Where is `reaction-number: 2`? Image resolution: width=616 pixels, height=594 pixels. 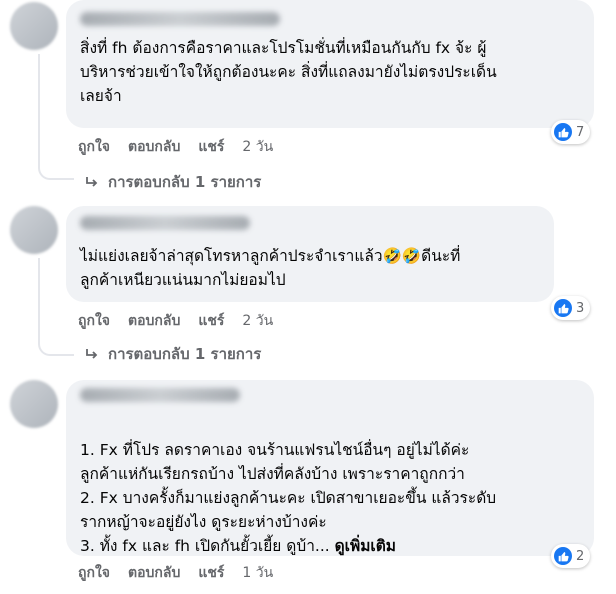 reaction-number: 2 is located at coordinates (580, 556).